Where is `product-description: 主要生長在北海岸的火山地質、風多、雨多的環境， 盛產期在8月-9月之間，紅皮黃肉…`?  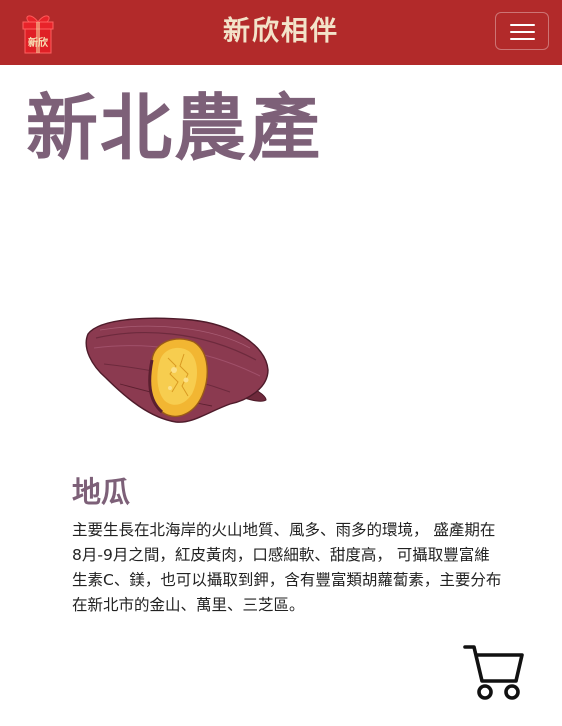
product-description: 主要生長在北海岸的火山地質、風多、雨多的環境， 盛產期在8月-9月之間，紅皮黃肉… is located at coordinates (287, 567).